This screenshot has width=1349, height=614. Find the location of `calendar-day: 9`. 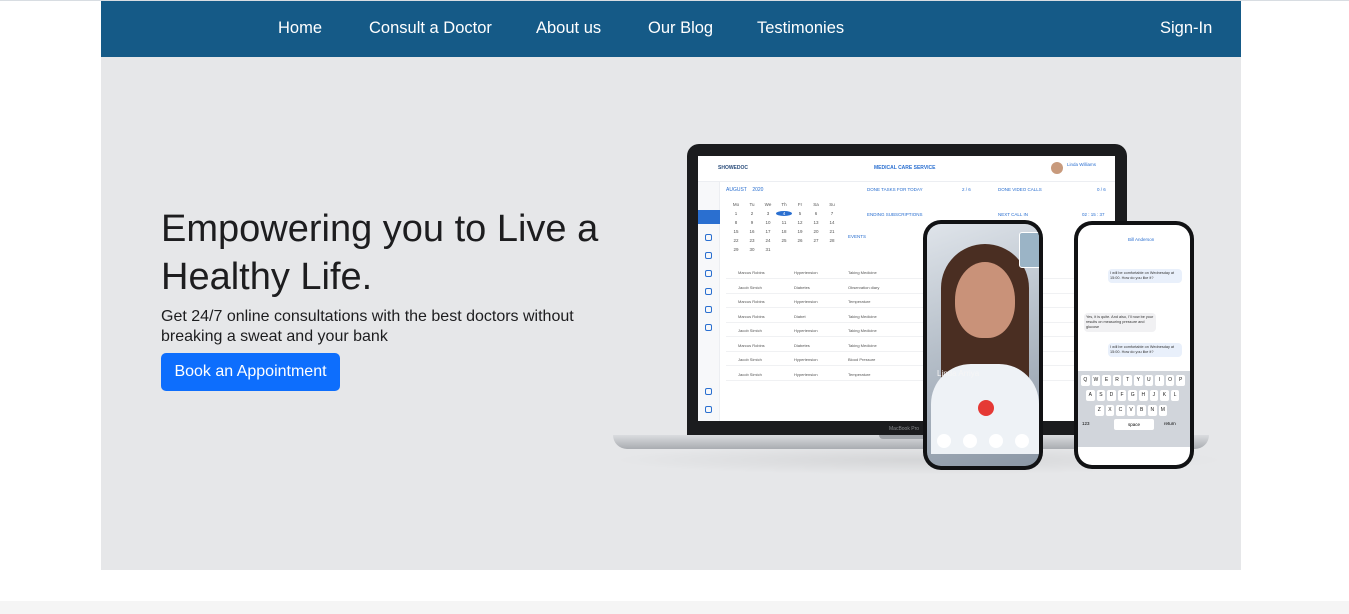

calendar-day: 9 is located at coordinates (752, 222).